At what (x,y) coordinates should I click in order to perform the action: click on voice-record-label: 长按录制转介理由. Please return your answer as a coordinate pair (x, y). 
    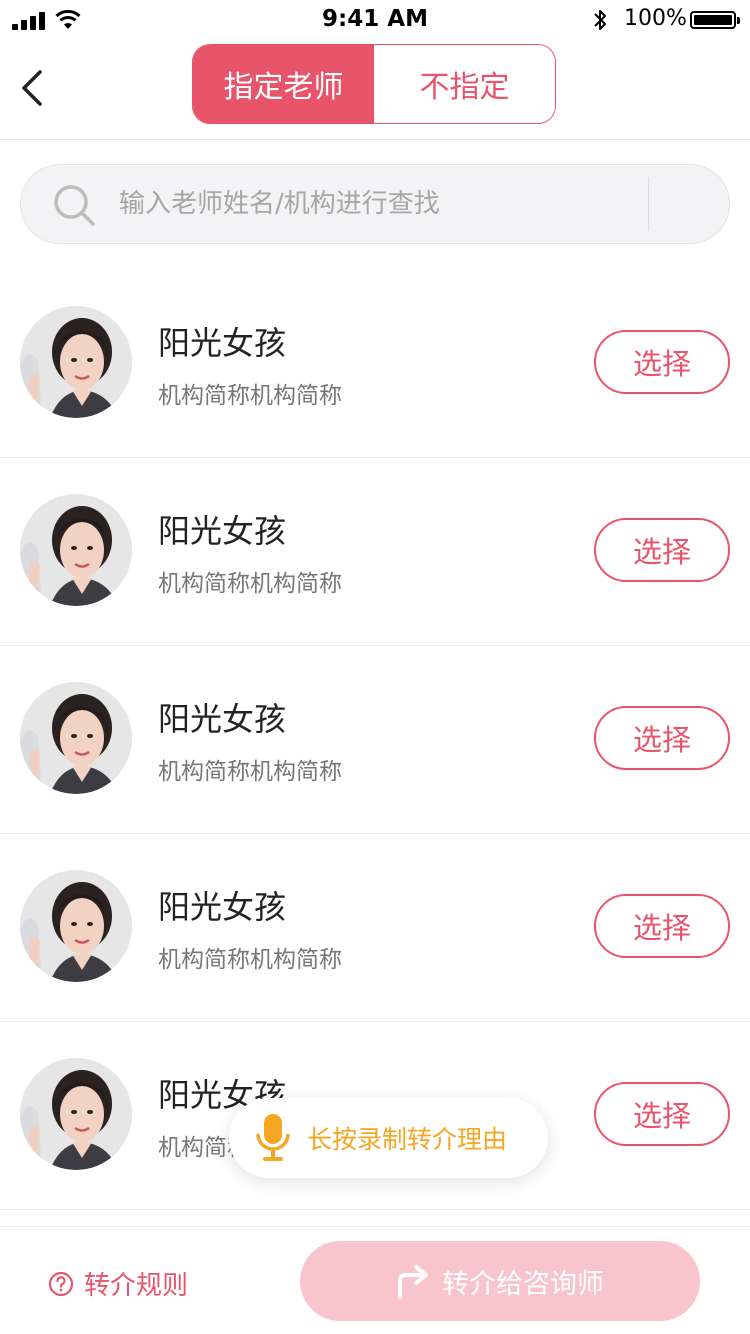
    Looking at the image, I should click on (407, 1139).